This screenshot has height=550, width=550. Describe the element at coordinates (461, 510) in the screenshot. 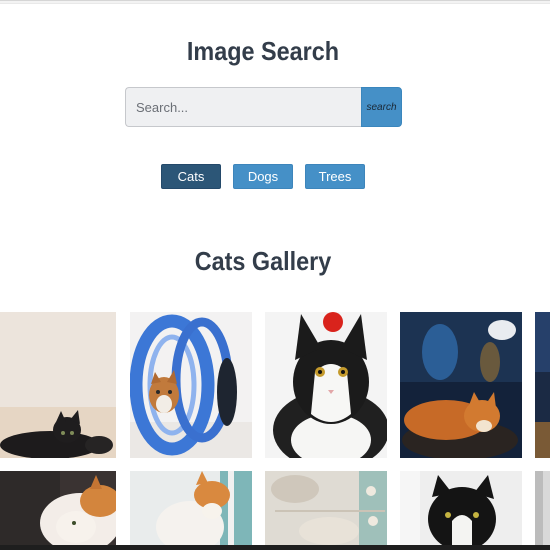

I see `gallery-image-black-white-cat` at that location.